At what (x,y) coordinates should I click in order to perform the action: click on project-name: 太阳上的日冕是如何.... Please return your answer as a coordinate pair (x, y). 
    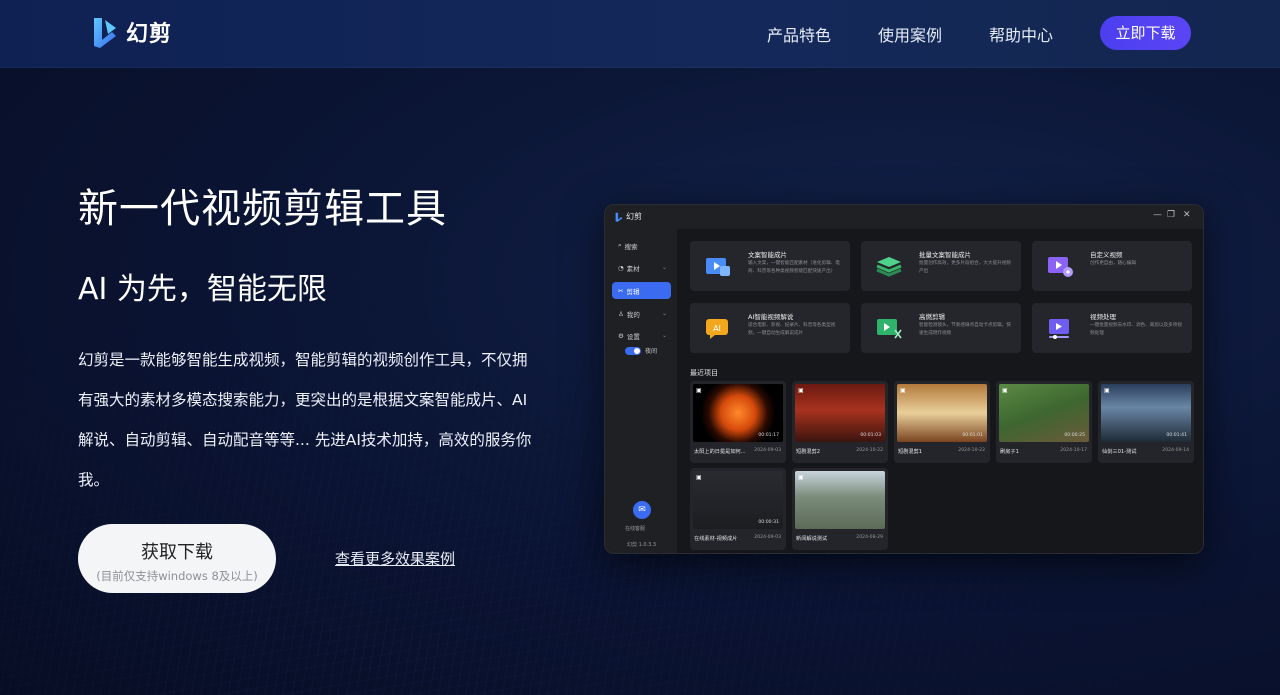
    Looking at the image, I should click on (720, 452).